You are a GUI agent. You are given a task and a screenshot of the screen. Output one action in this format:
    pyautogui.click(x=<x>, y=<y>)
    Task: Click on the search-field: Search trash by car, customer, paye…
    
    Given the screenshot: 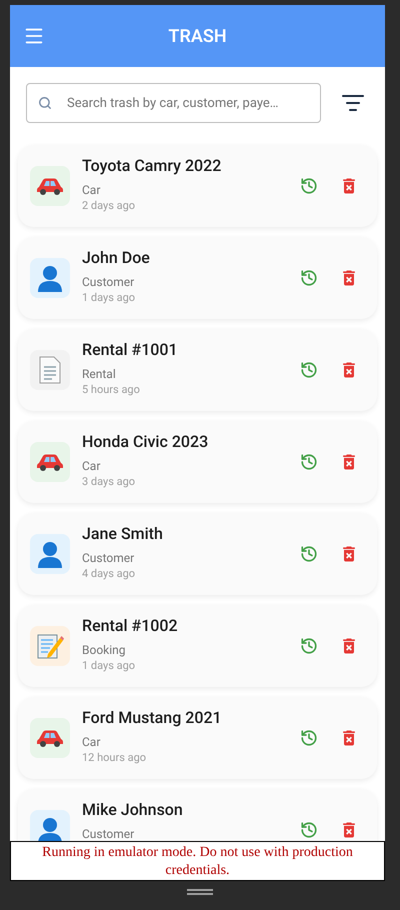 What is the action you would take?
    pyautogui.click(x=173, y=103)
    